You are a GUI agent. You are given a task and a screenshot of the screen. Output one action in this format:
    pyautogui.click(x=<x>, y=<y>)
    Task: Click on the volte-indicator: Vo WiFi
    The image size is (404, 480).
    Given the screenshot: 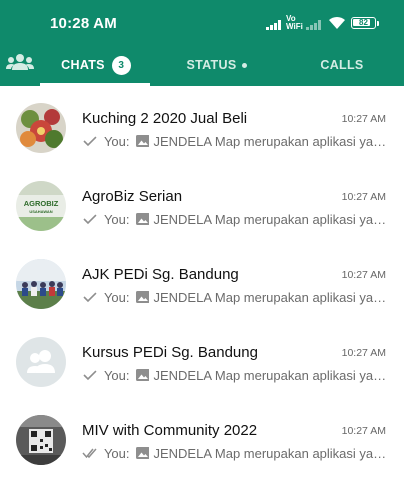 What is the action you would take?
    pyautogui.click(x=294, y=23)
    